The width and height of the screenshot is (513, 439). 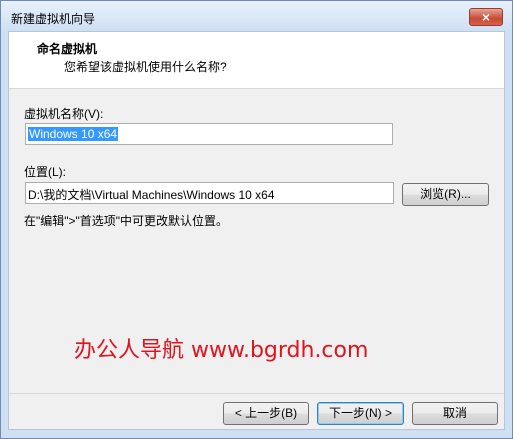 I want to click on close-icon: ×, so click(x=486, y=17).